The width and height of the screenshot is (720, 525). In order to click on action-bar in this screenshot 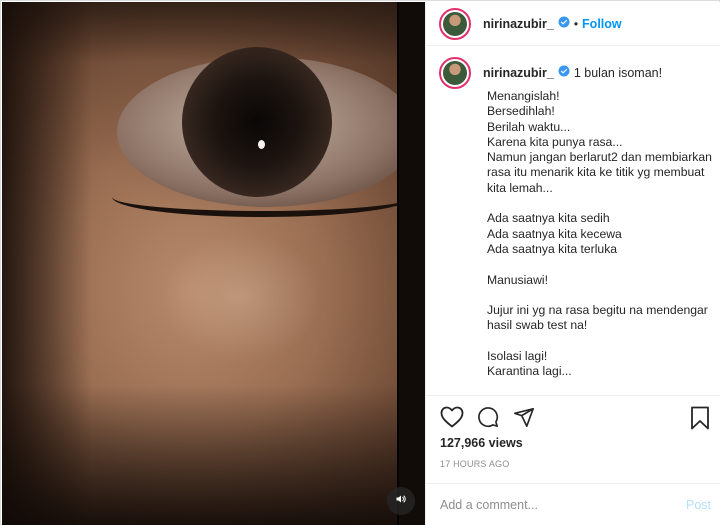, I will do `click(573, 415)`.